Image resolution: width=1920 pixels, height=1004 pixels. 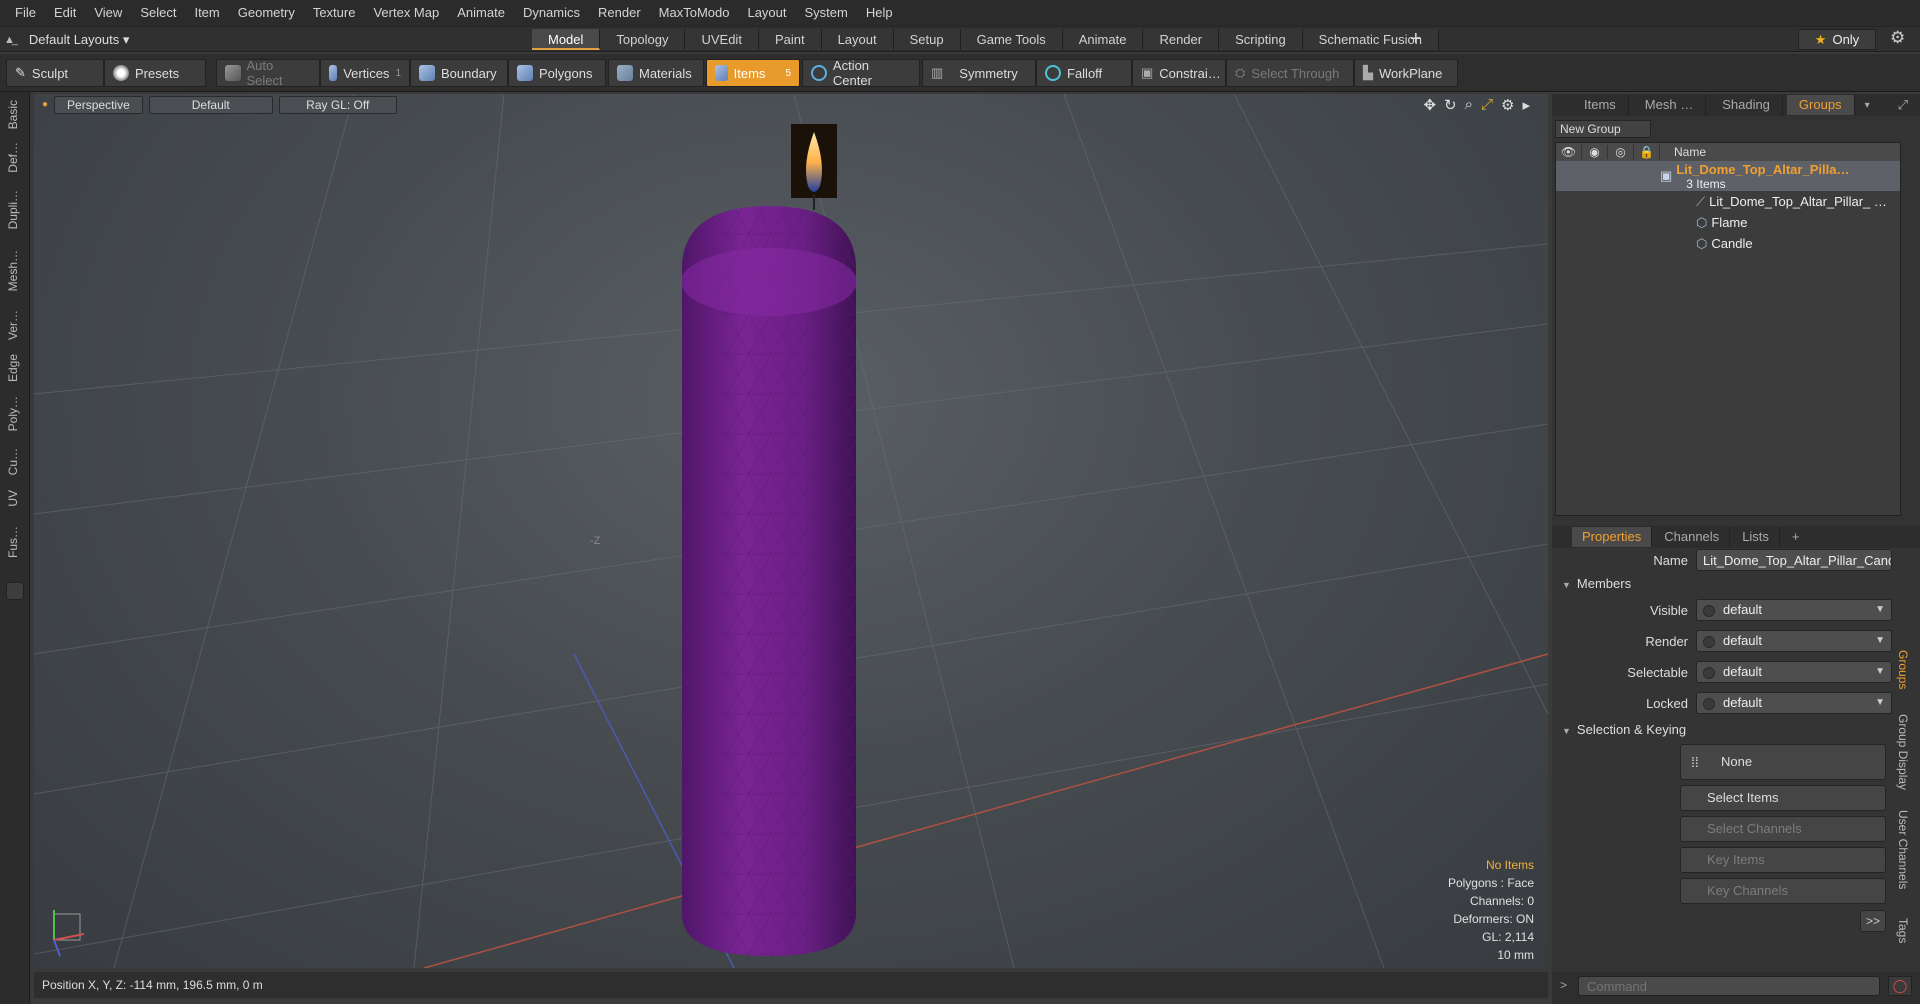 I want to click on add-properties-tab: +, so click(x=1796, y=537).